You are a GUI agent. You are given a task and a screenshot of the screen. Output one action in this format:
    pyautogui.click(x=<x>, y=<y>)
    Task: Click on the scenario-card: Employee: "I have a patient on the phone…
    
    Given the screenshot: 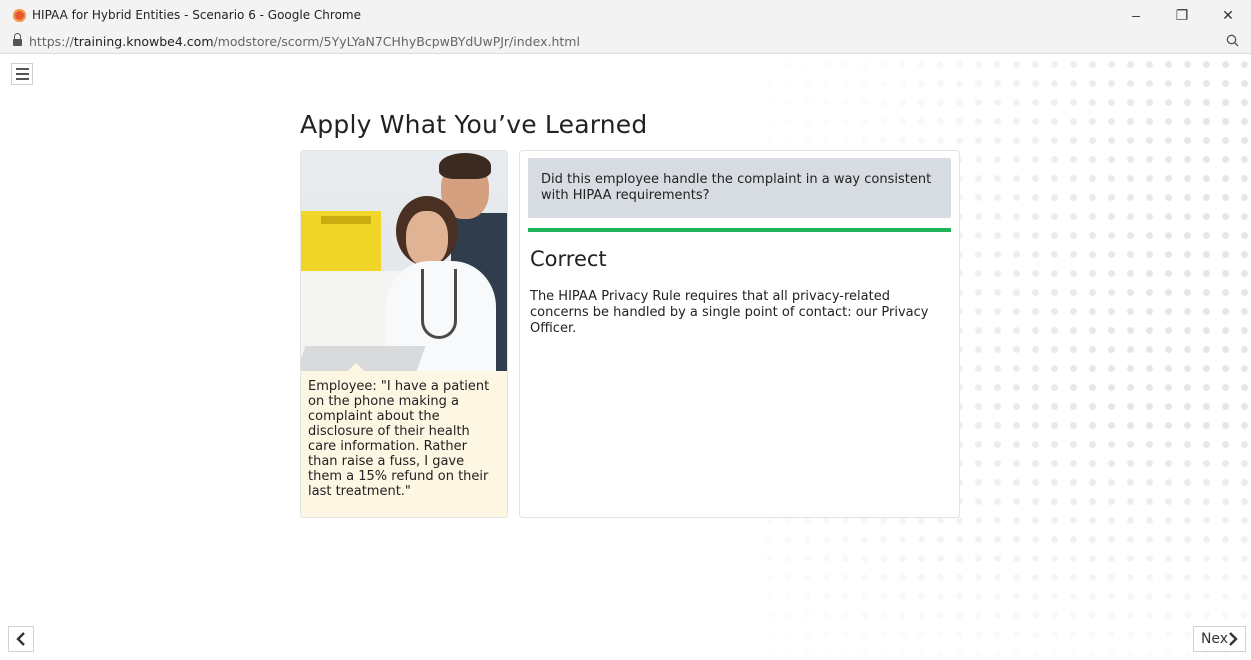 What is the action you would take?
    pyautogui.click(x=404, y=334)
    